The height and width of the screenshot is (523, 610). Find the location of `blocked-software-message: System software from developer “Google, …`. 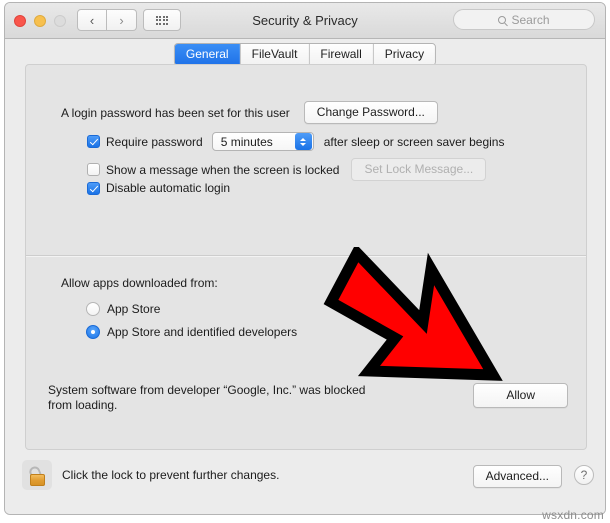

blocked-software-message: System software from developer “Google, … is located at coordinates (207, 397).